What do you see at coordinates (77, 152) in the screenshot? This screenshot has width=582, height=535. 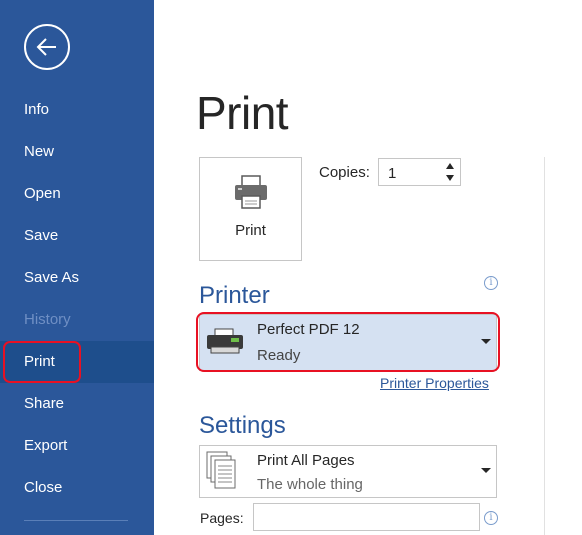 I see `nav-item-new: New` at bounding box center [77, 152].